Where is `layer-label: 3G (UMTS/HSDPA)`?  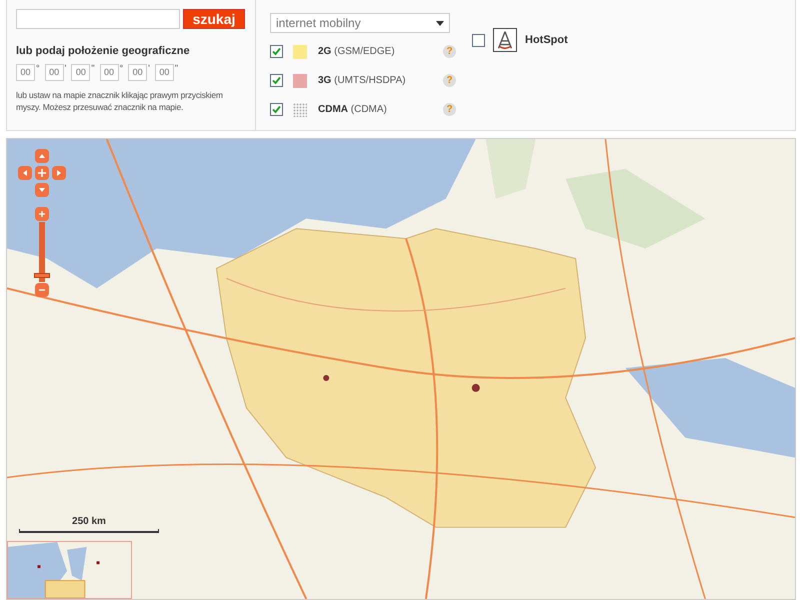
layer-label: 3G (UMTS/HSDPA) is located at coordinates (362, 81).